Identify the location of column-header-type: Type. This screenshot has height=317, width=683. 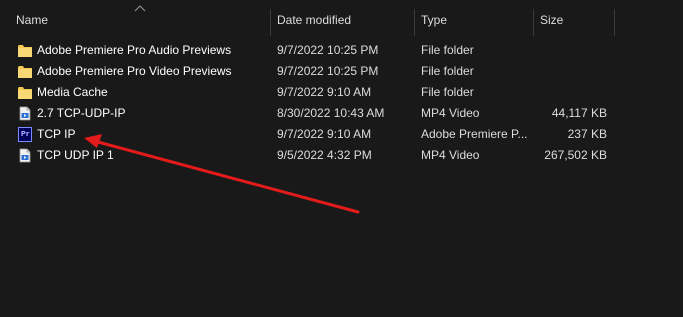
(434, 18).